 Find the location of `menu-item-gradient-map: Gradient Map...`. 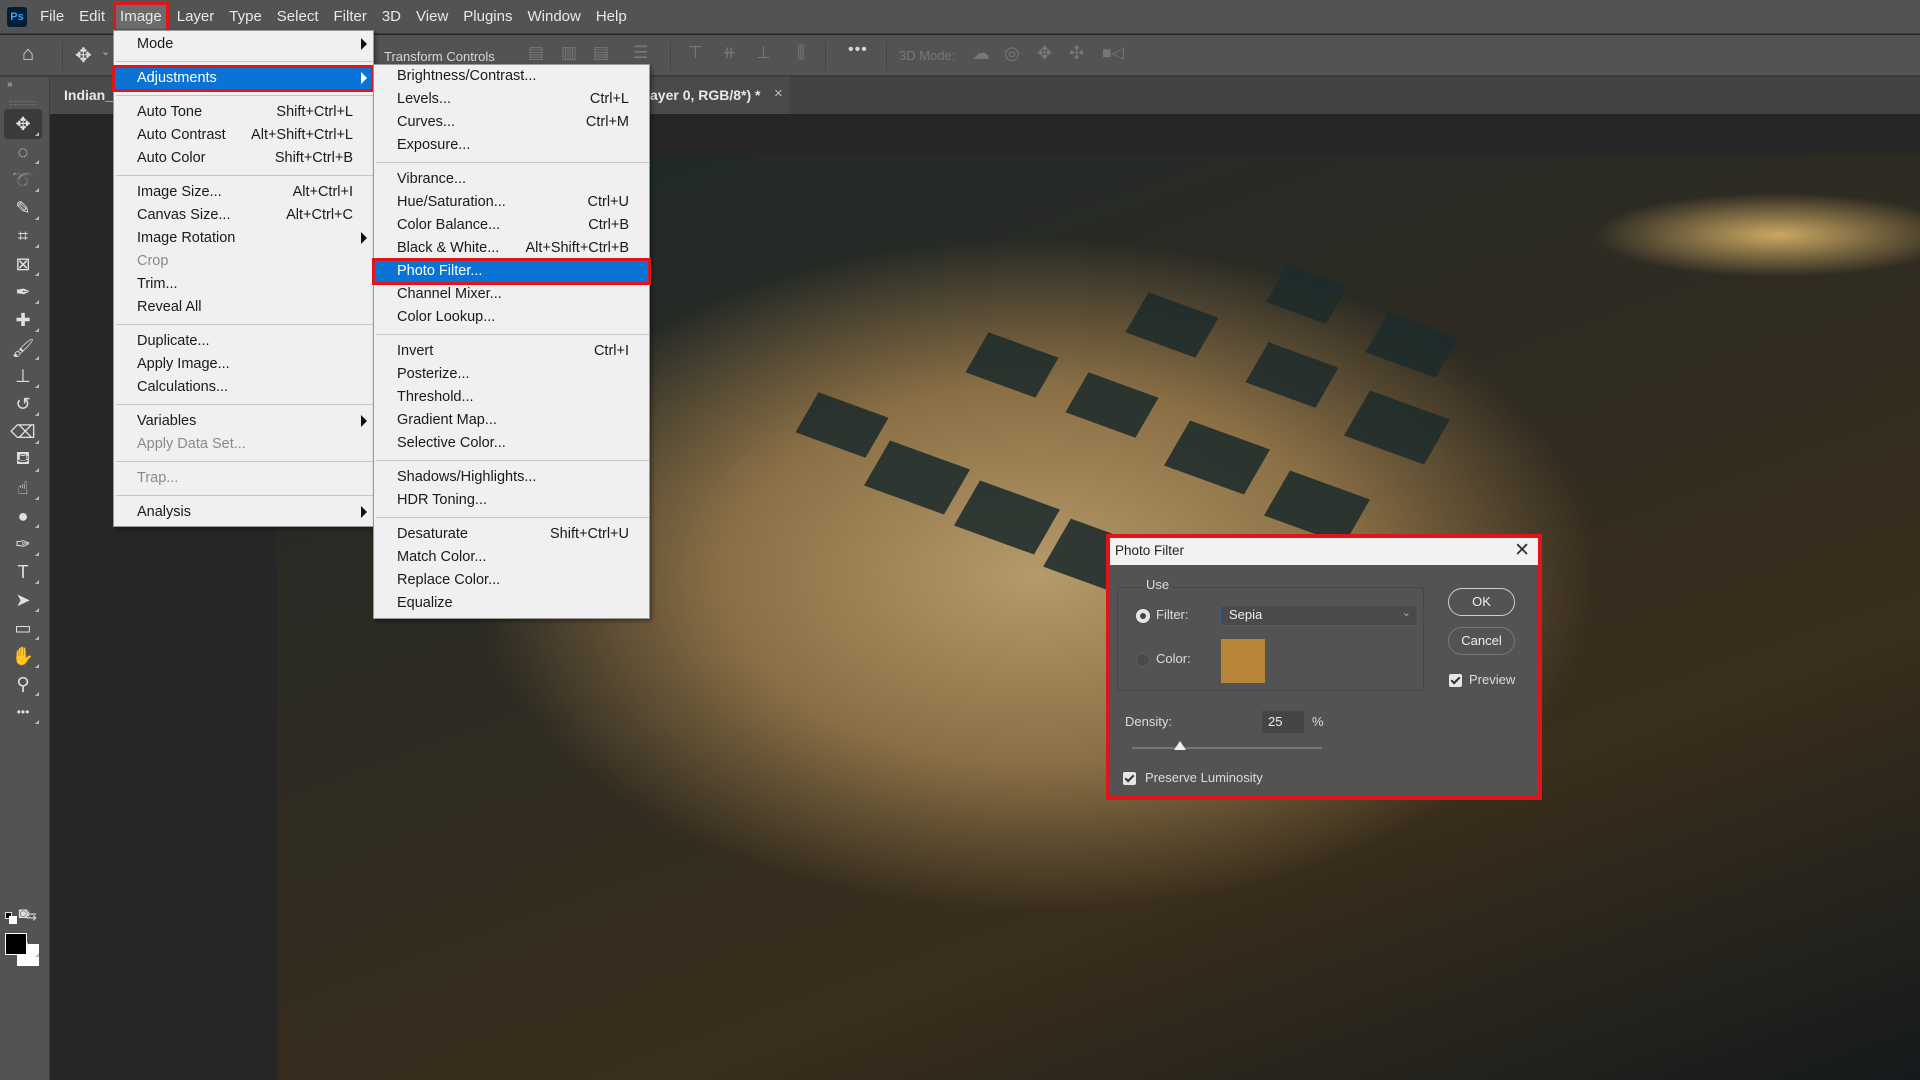

menu-item-gradient-map: Gradient Map... is located at coordinates (511, 420).